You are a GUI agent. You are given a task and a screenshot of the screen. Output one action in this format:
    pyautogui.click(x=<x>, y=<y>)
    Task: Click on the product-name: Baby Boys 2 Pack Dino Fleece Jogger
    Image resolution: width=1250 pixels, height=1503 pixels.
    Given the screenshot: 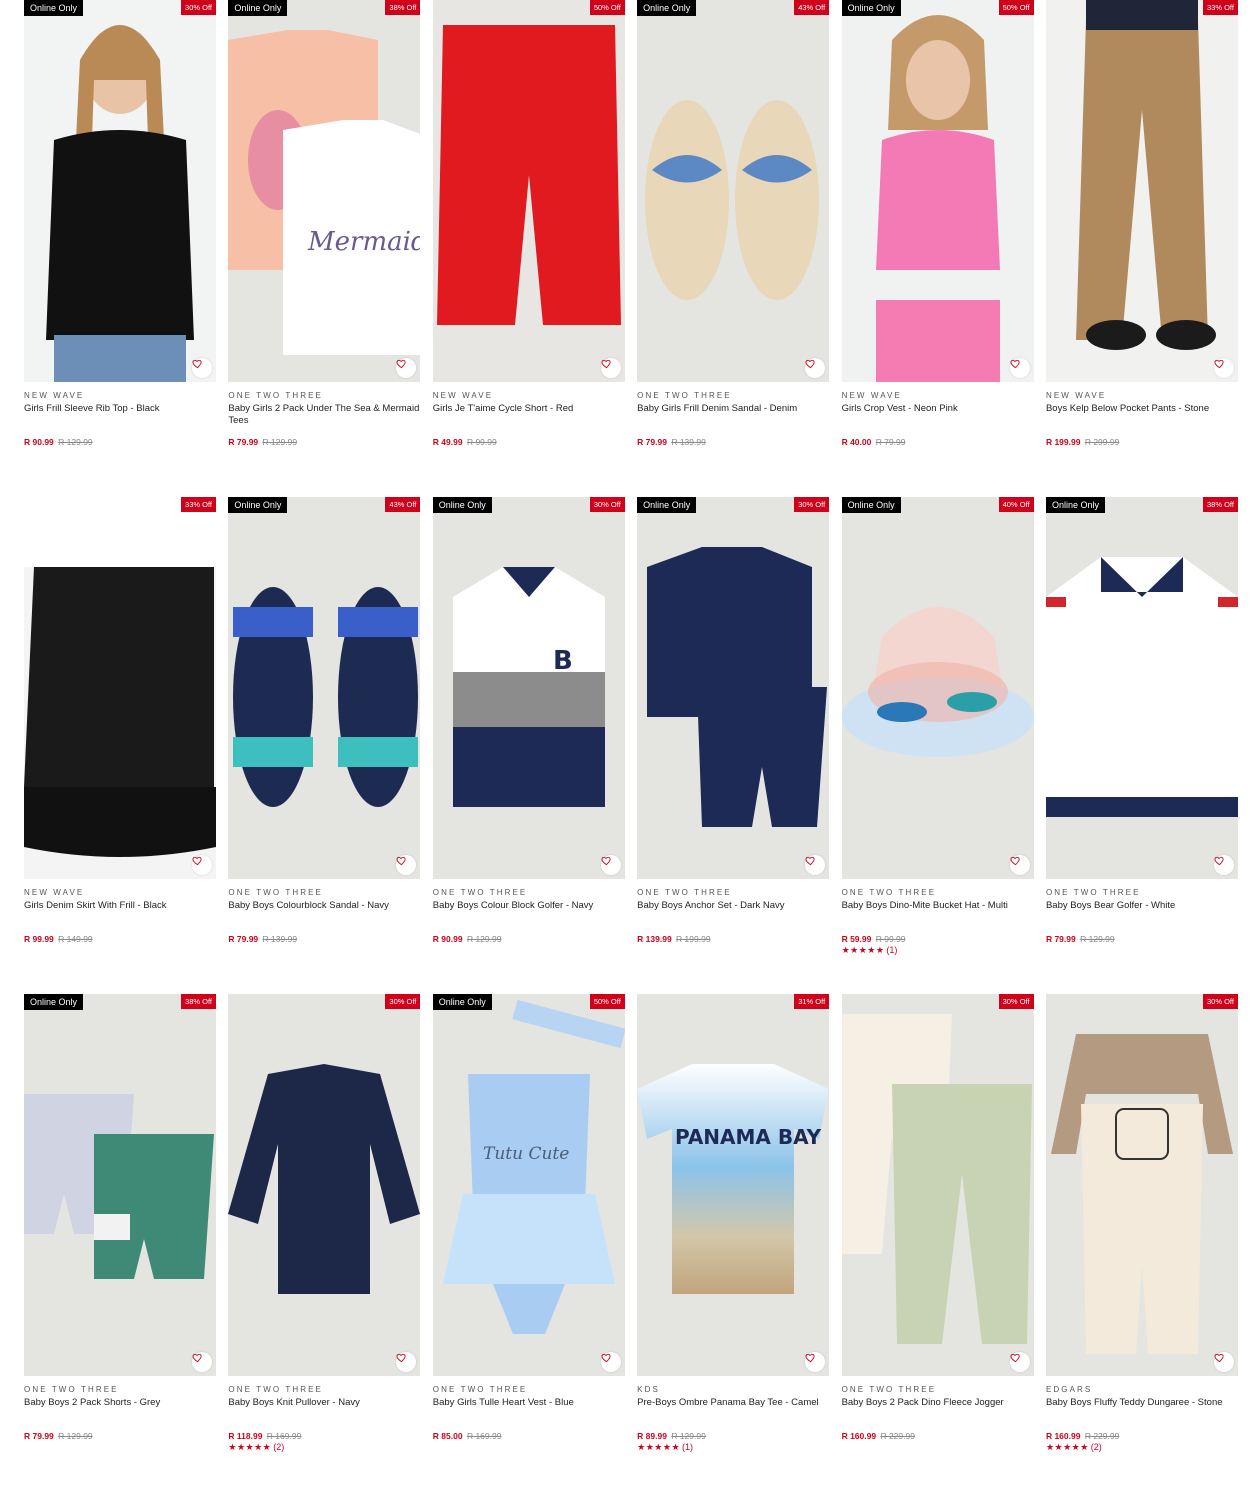 What is the action you would take?
    pyautogui.click(x=938, y=1412)
    